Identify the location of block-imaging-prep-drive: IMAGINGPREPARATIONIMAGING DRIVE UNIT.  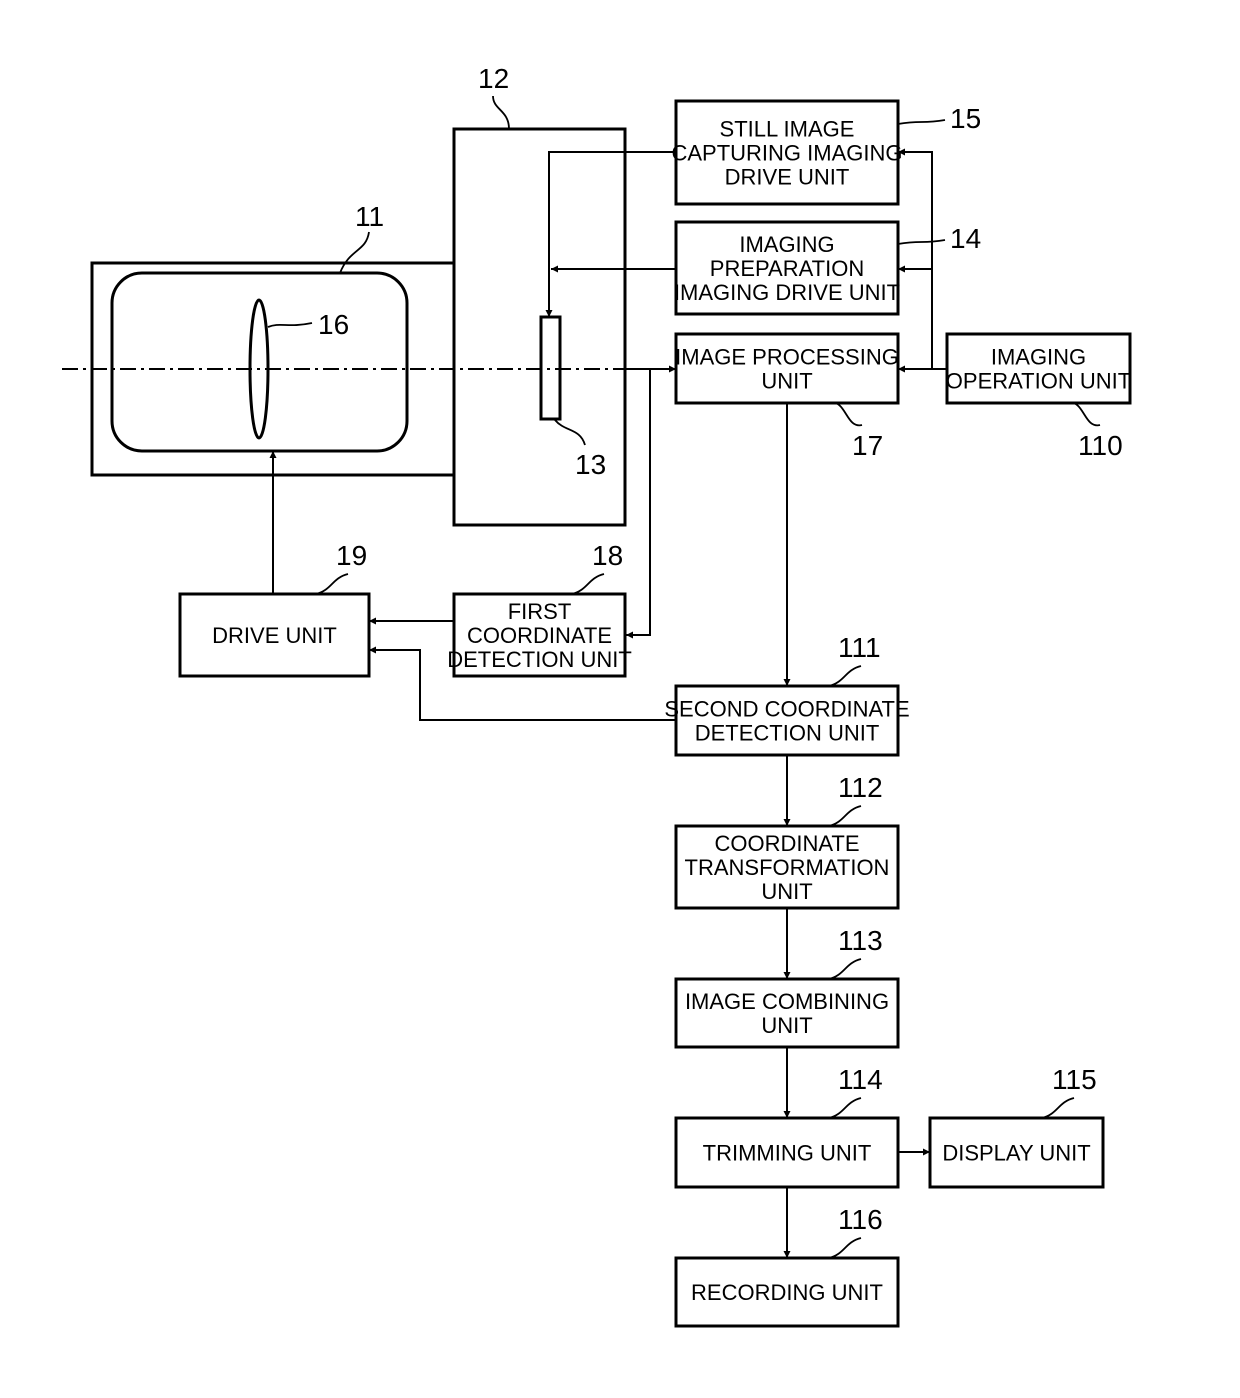
(787, 268).